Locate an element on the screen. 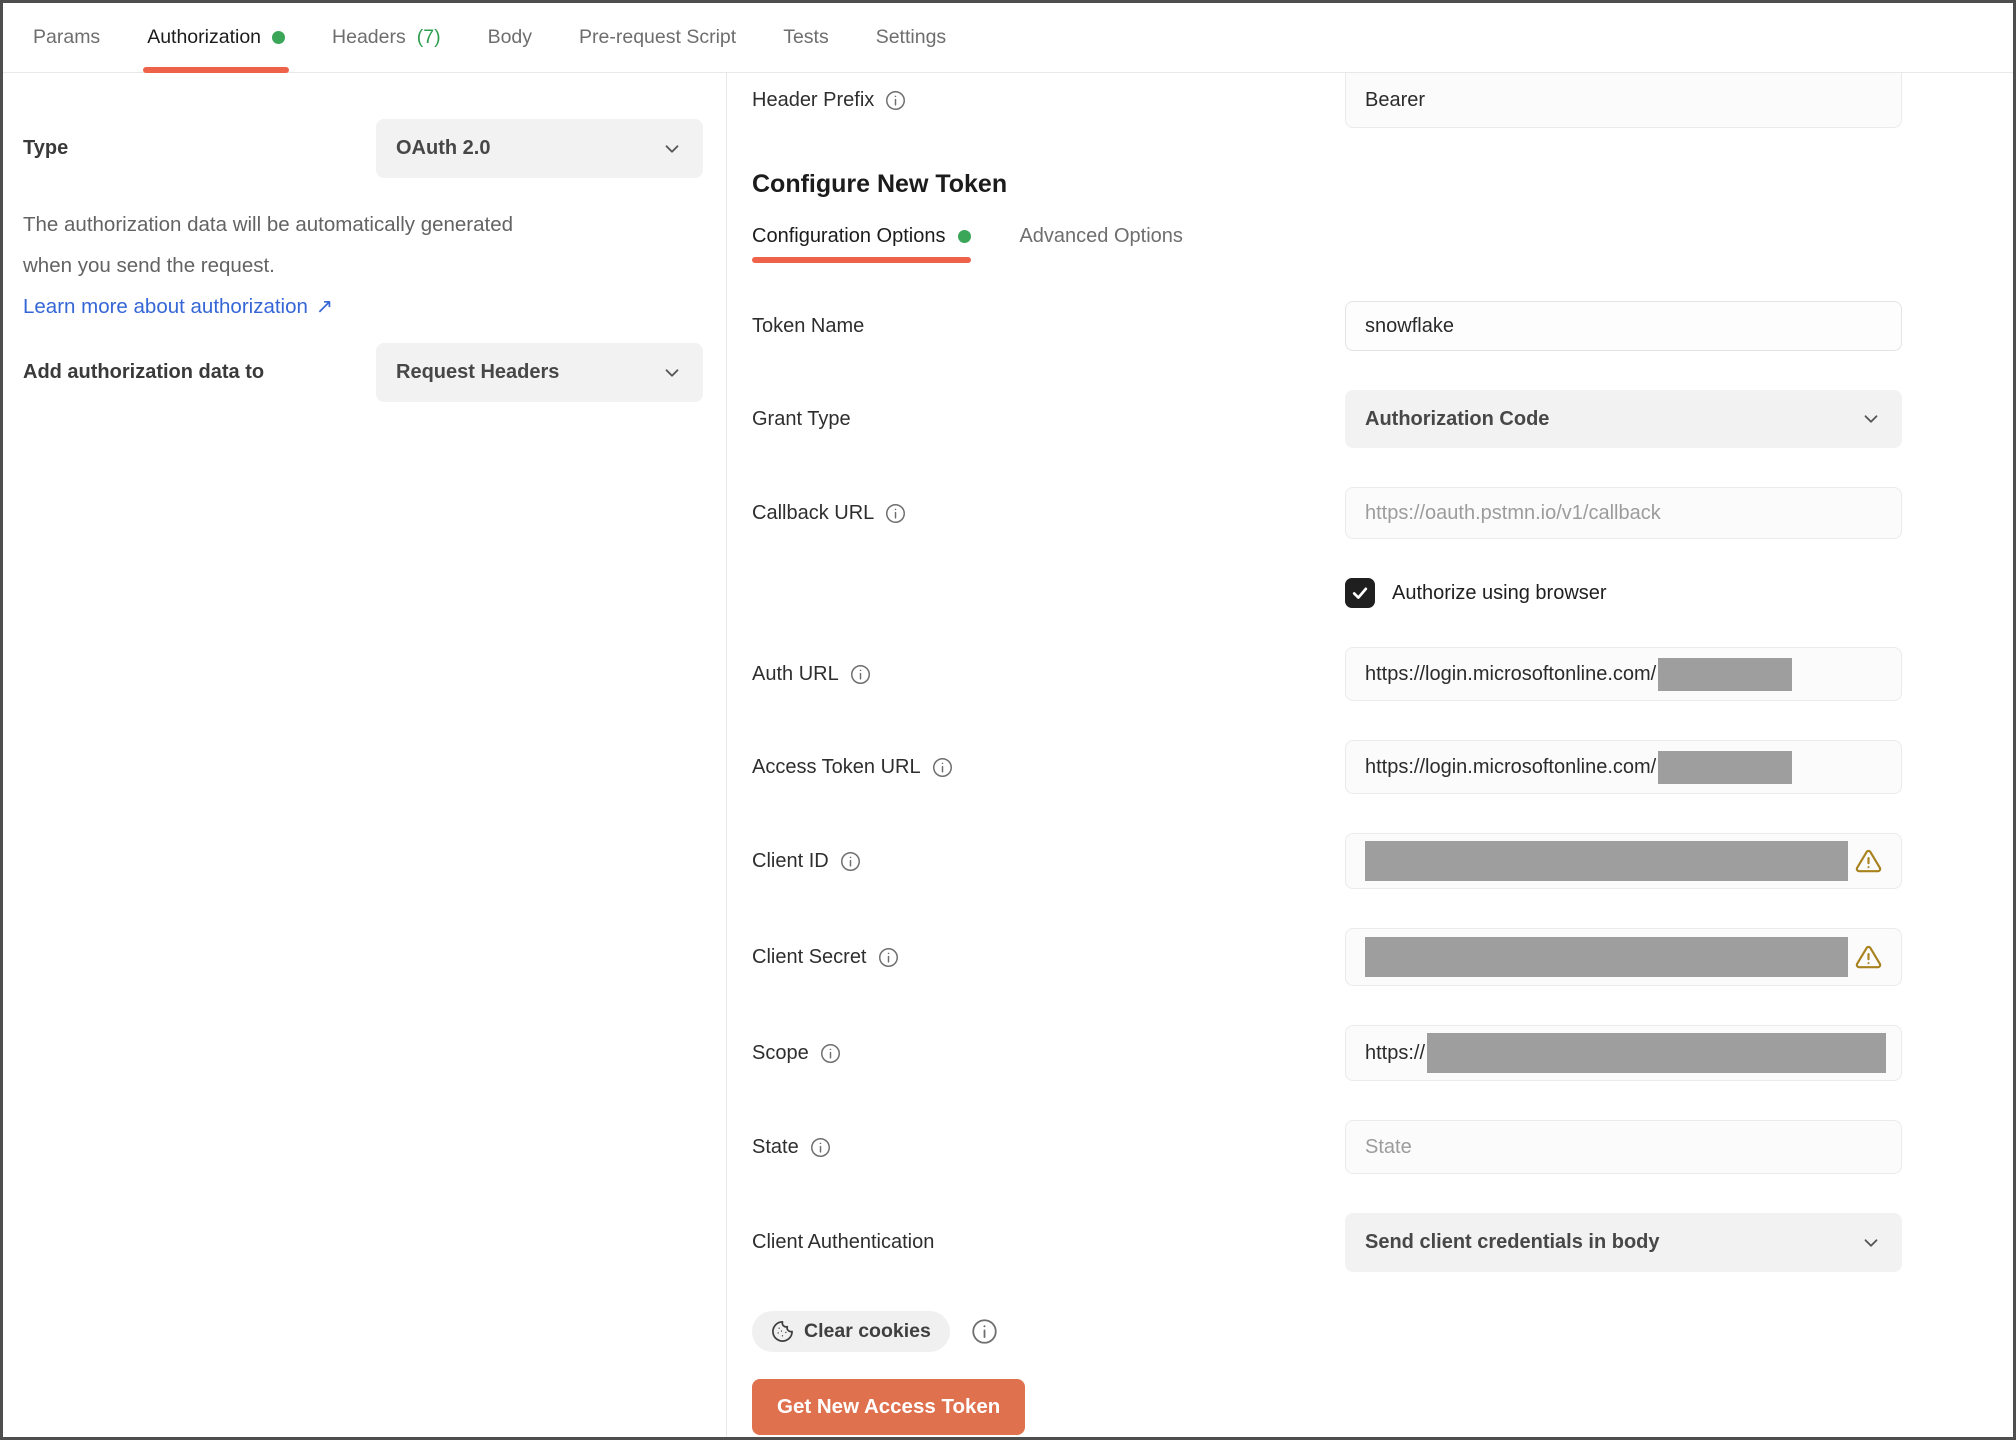  tab-tests: Tests is located at coordinates (806, 37).